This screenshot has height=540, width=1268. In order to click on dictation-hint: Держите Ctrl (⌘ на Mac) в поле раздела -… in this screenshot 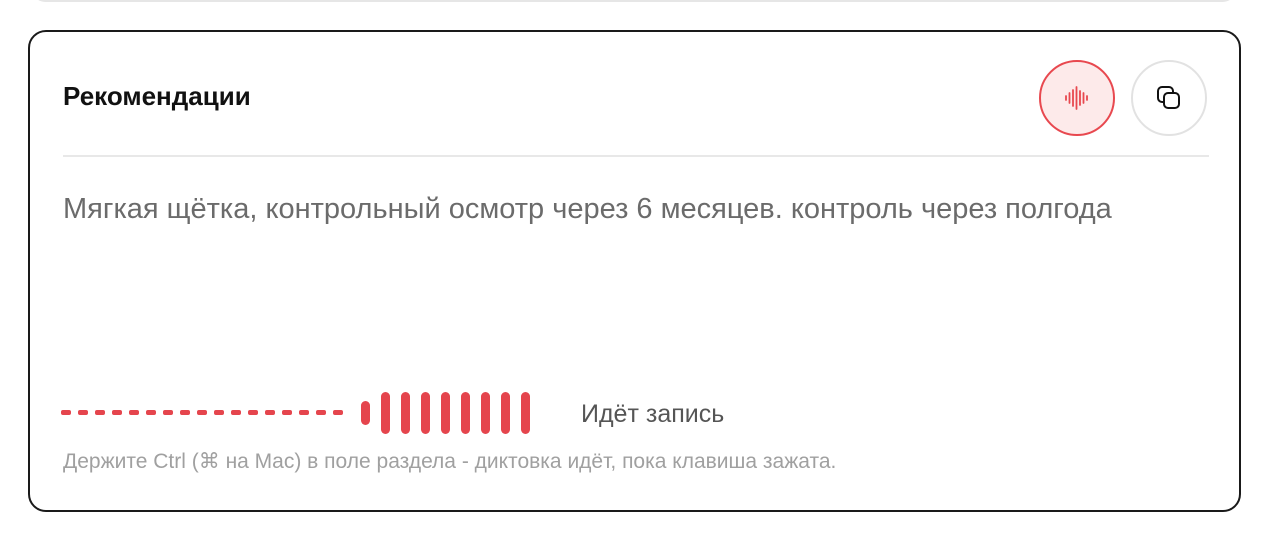, I will do `click(450, 461)`.